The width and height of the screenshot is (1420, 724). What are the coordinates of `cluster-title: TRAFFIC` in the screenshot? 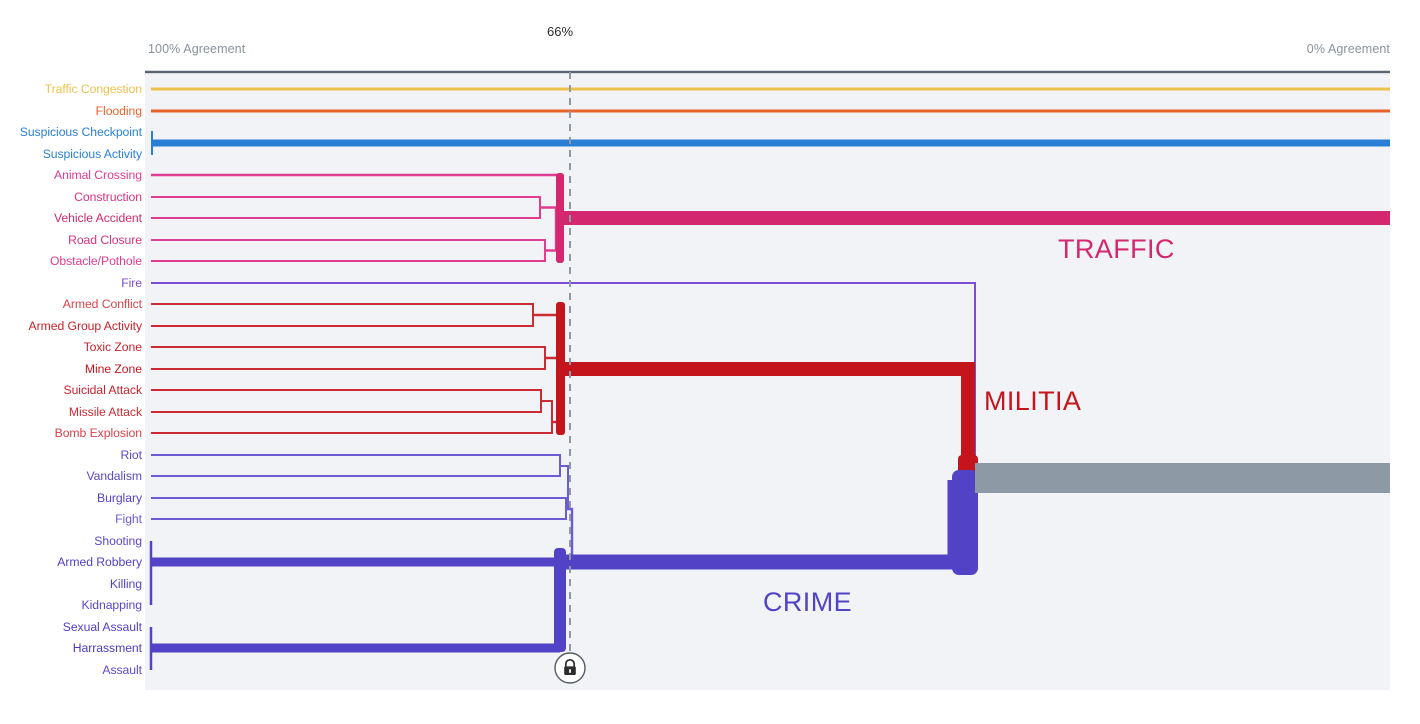 It's located at (1116, 249).